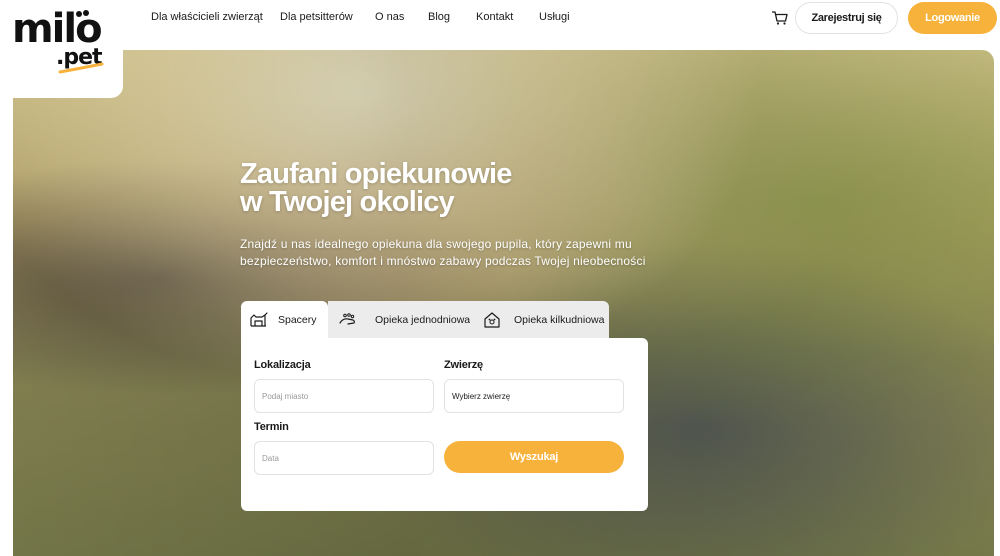 The width and height of the screenshot is (1000, 556). What do you see at coordinates (376, 174) in the screenshot?
I see `hero-title-line-1: Zaufani opiekunowie` at bounding box center [376, 174].